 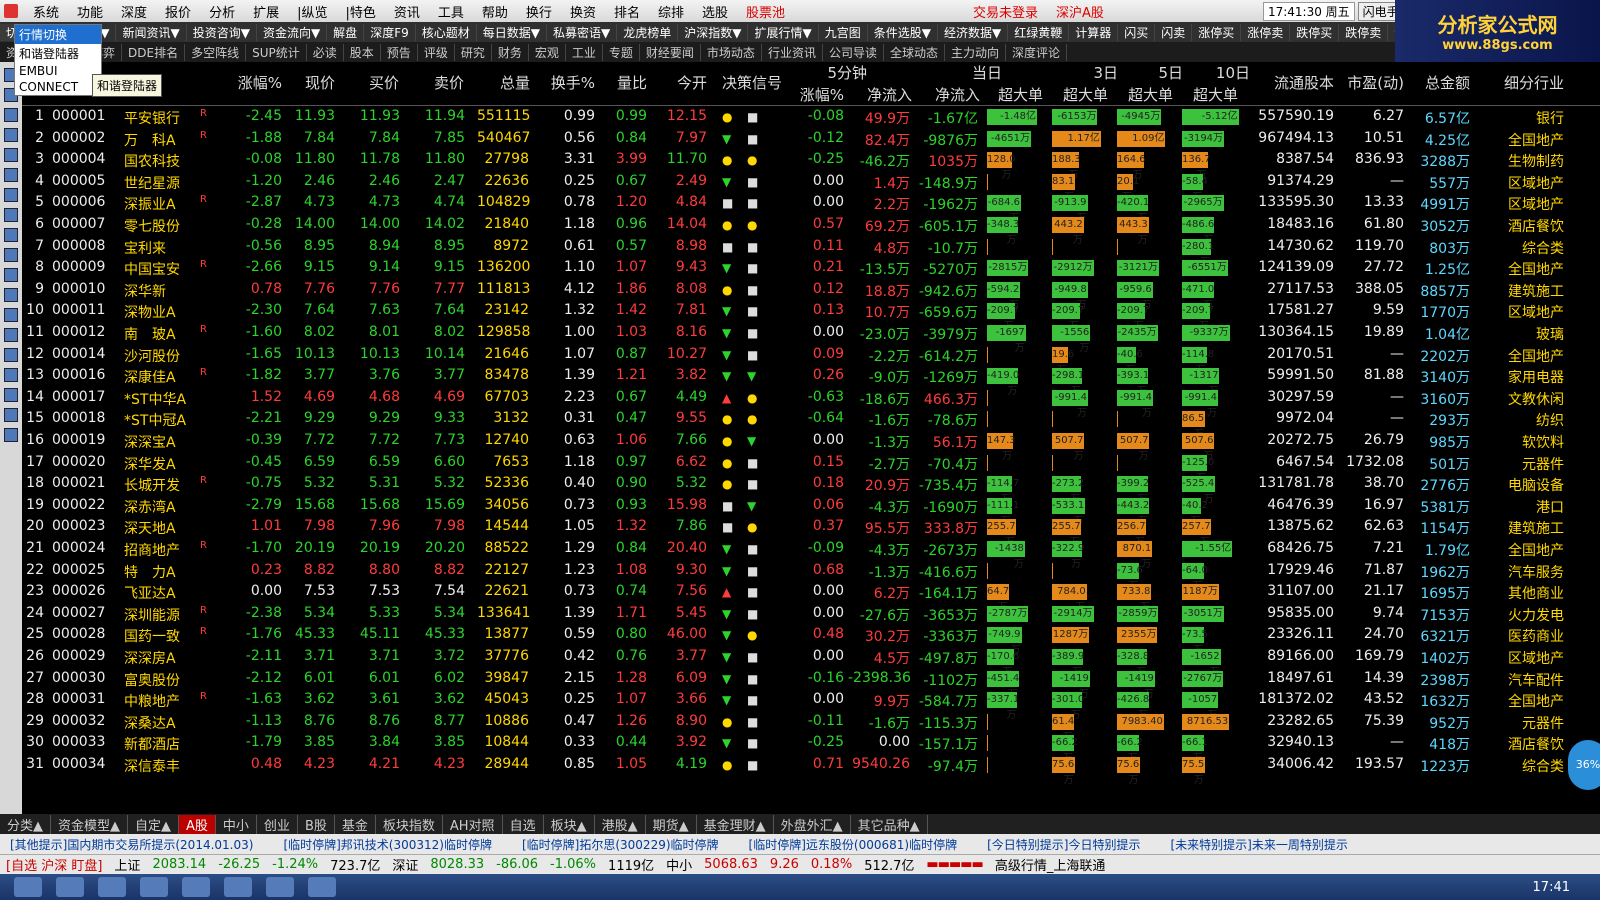 I want to click on explorer-icon, so click(x=70, y=887).